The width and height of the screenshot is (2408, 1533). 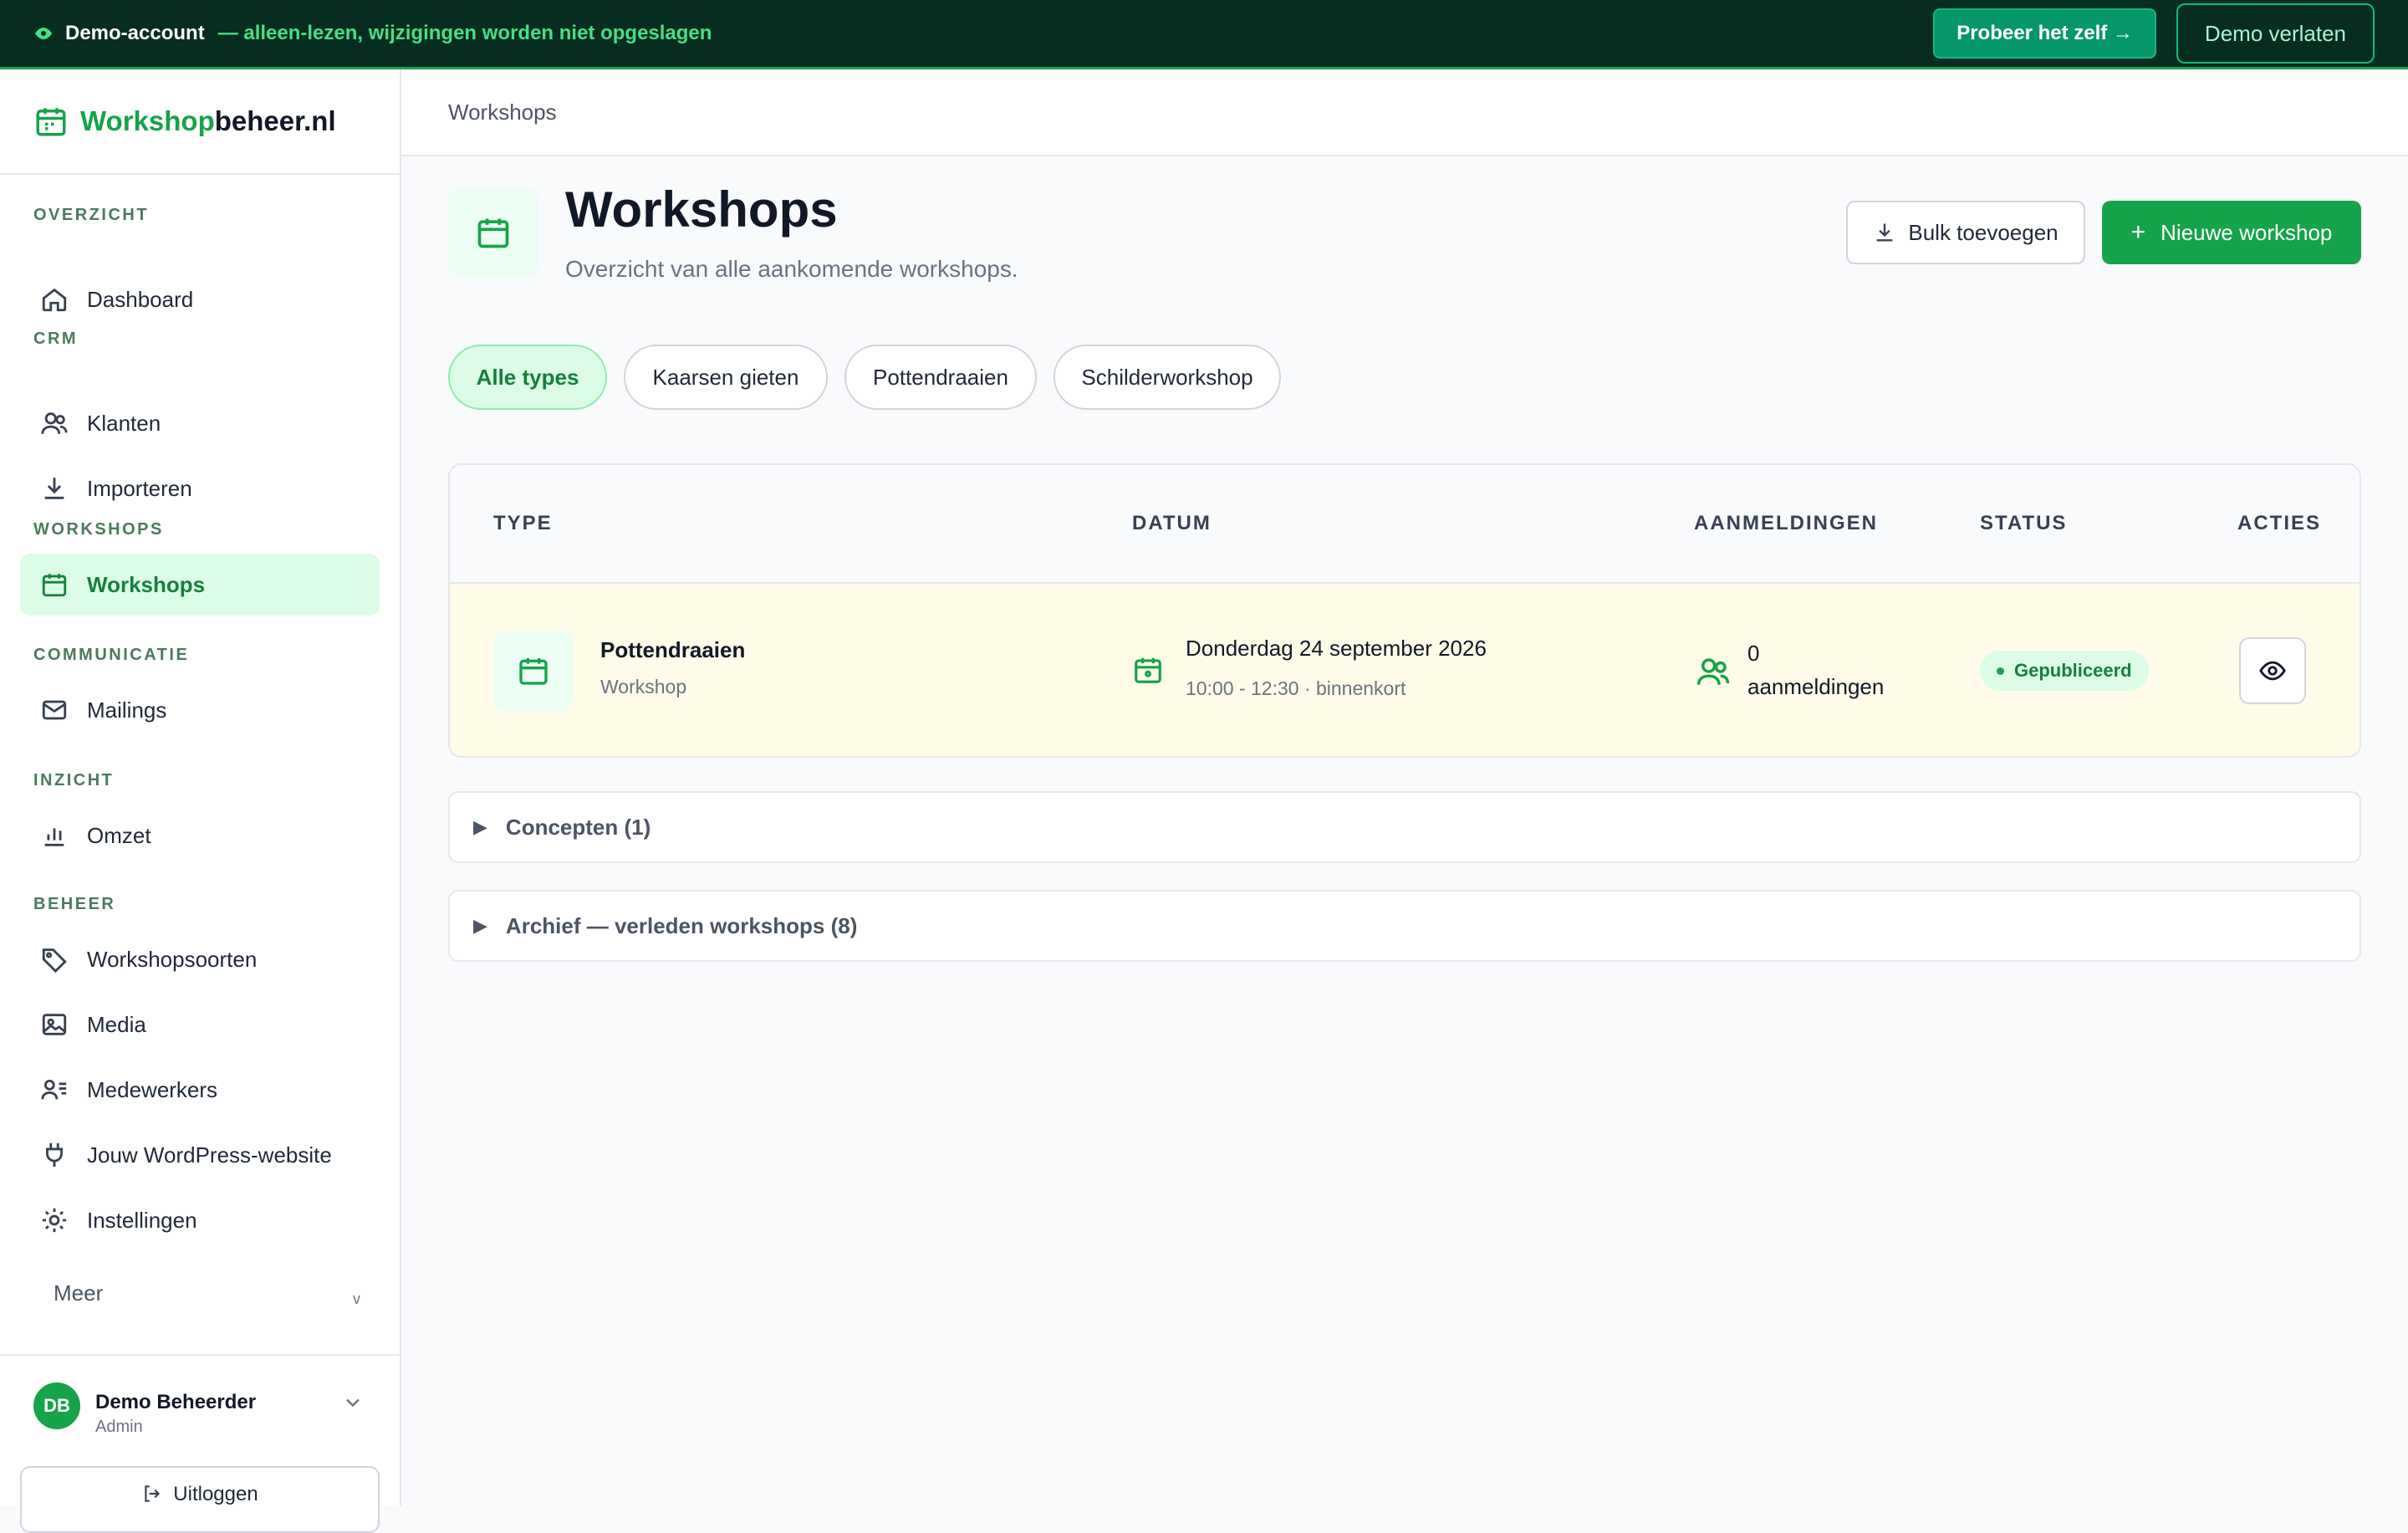 What do you see at coordinates (941, 377) in the screenshot?
I see `filter-chip-pottendraaien: Pottendraaien` at bounding box center [941, 377].